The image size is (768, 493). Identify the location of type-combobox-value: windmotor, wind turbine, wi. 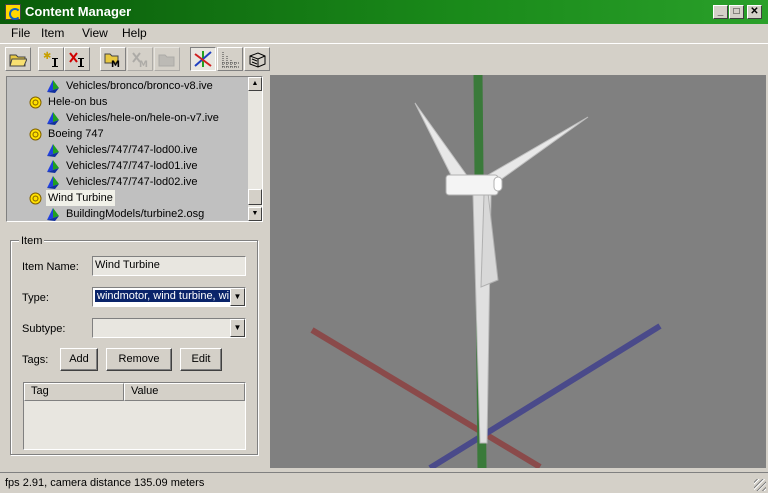
(163, 296).